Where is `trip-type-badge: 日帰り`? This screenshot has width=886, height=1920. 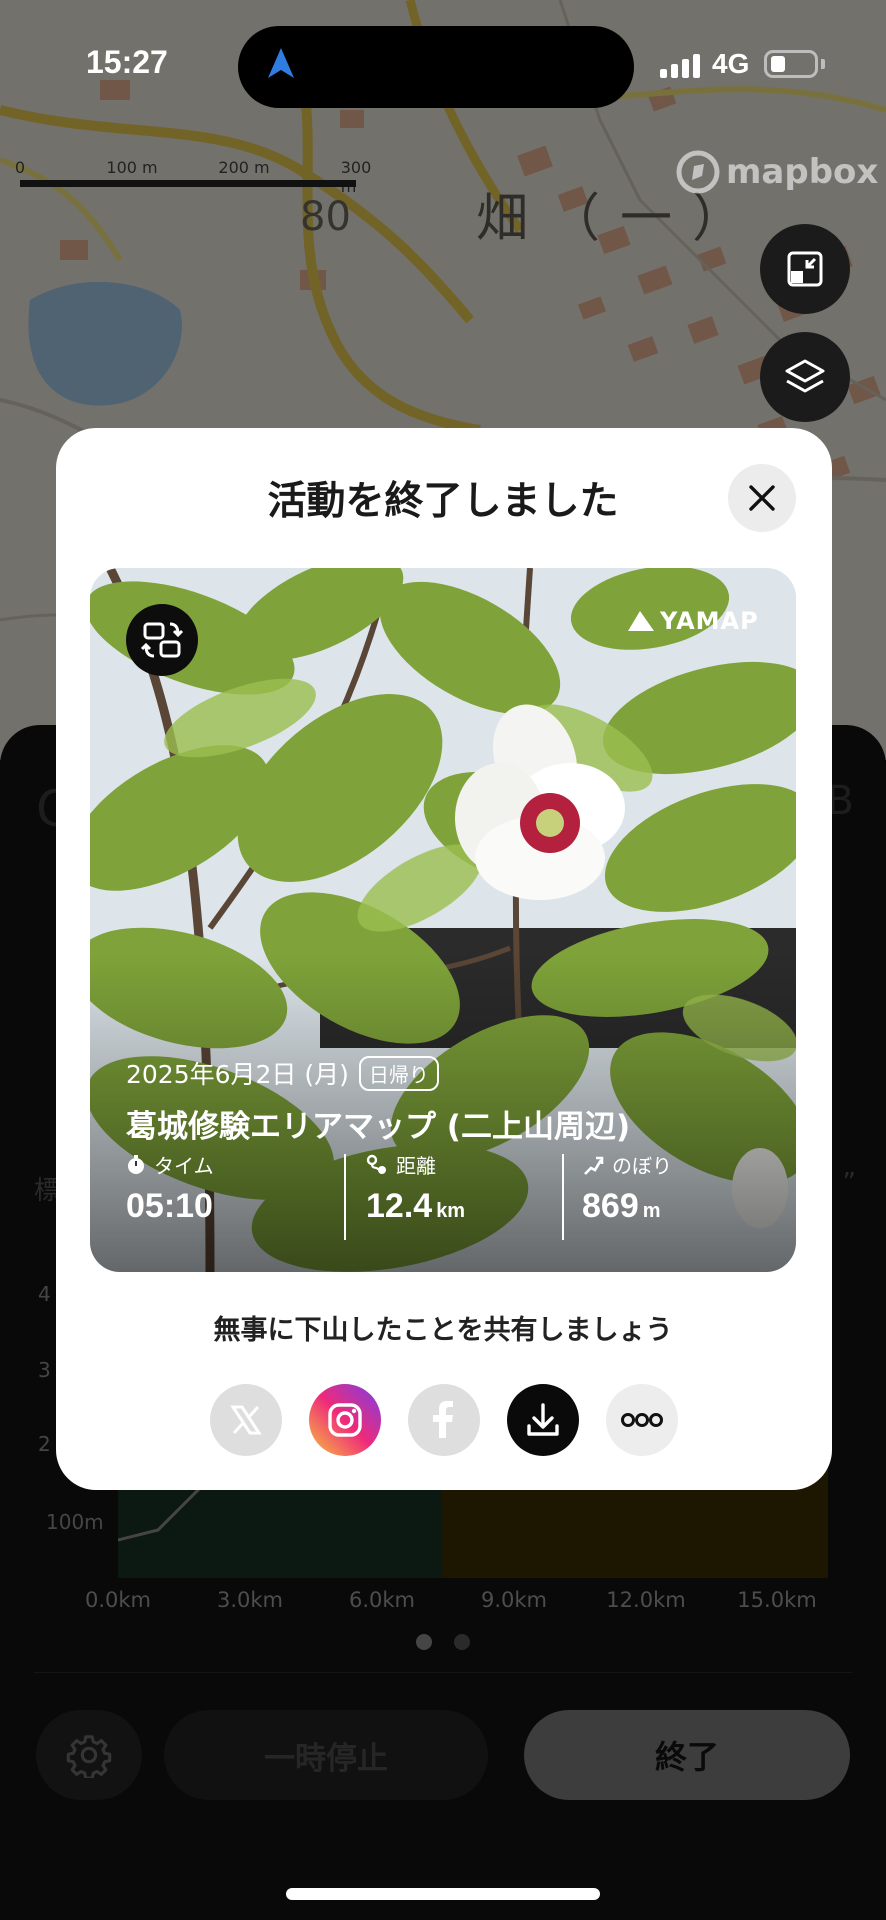
trip-type-badge: 日帰り is located at coordinates (398, 1073).